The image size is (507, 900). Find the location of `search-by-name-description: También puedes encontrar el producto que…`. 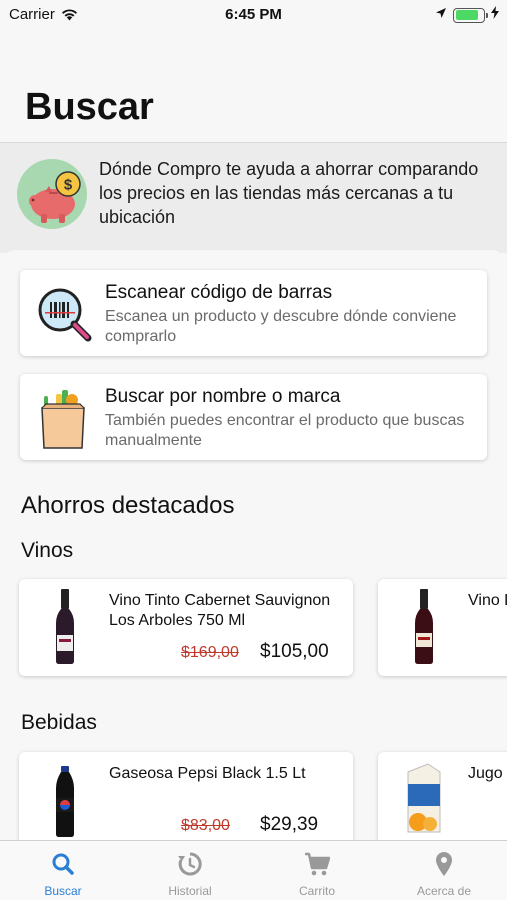

search-by-name-description: También puedes encontrar el producto que… is located at coordinates (285, 430).